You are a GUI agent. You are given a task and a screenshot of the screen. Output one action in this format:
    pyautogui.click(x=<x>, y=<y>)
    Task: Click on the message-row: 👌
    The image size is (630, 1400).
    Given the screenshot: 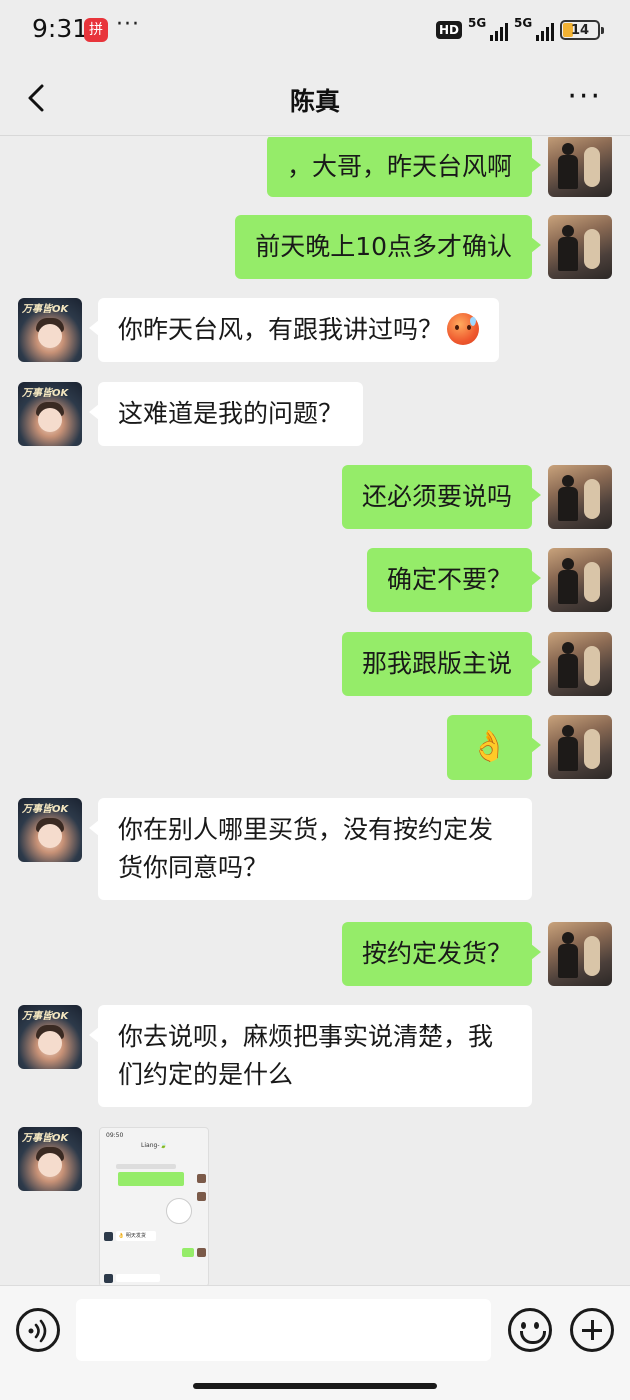 What is the action you would take?
    pyautogui.click(x=315, y=747)
    